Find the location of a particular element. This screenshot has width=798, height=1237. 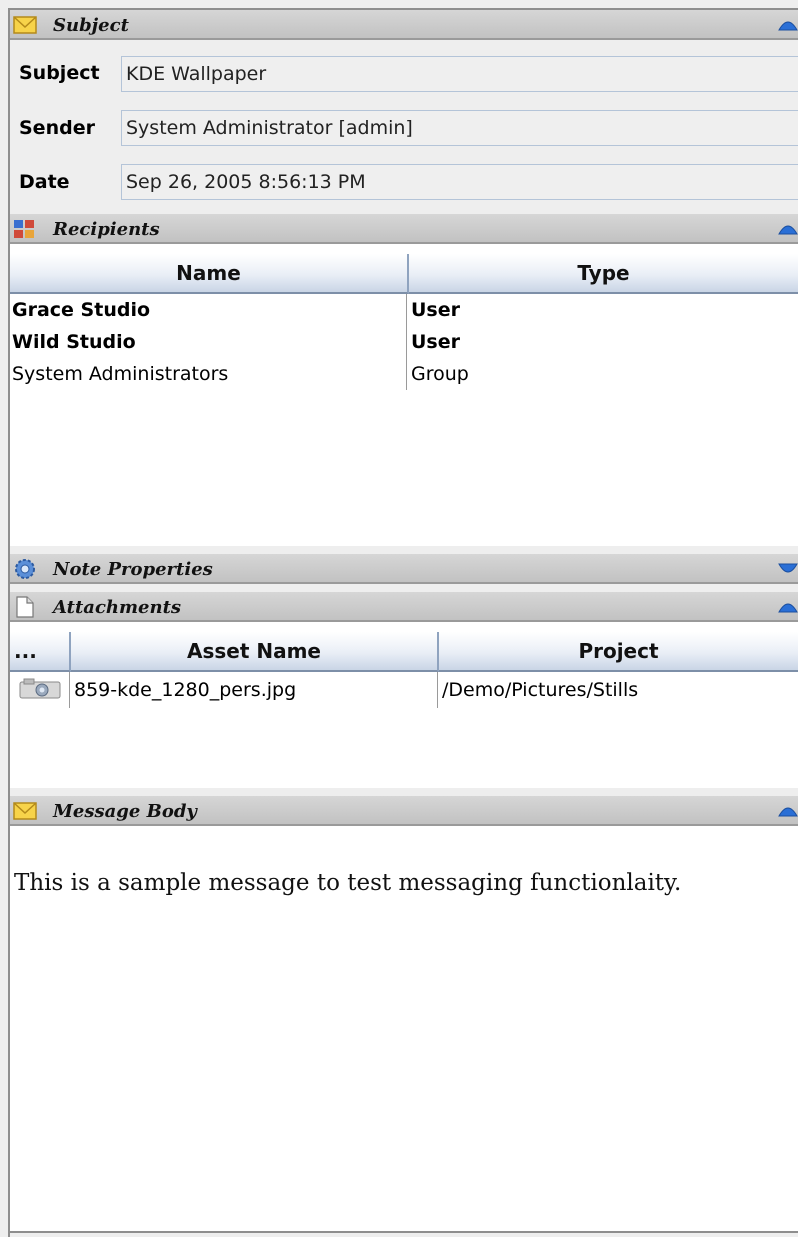

sender-label: Sender is located at coordinates (57, 128).